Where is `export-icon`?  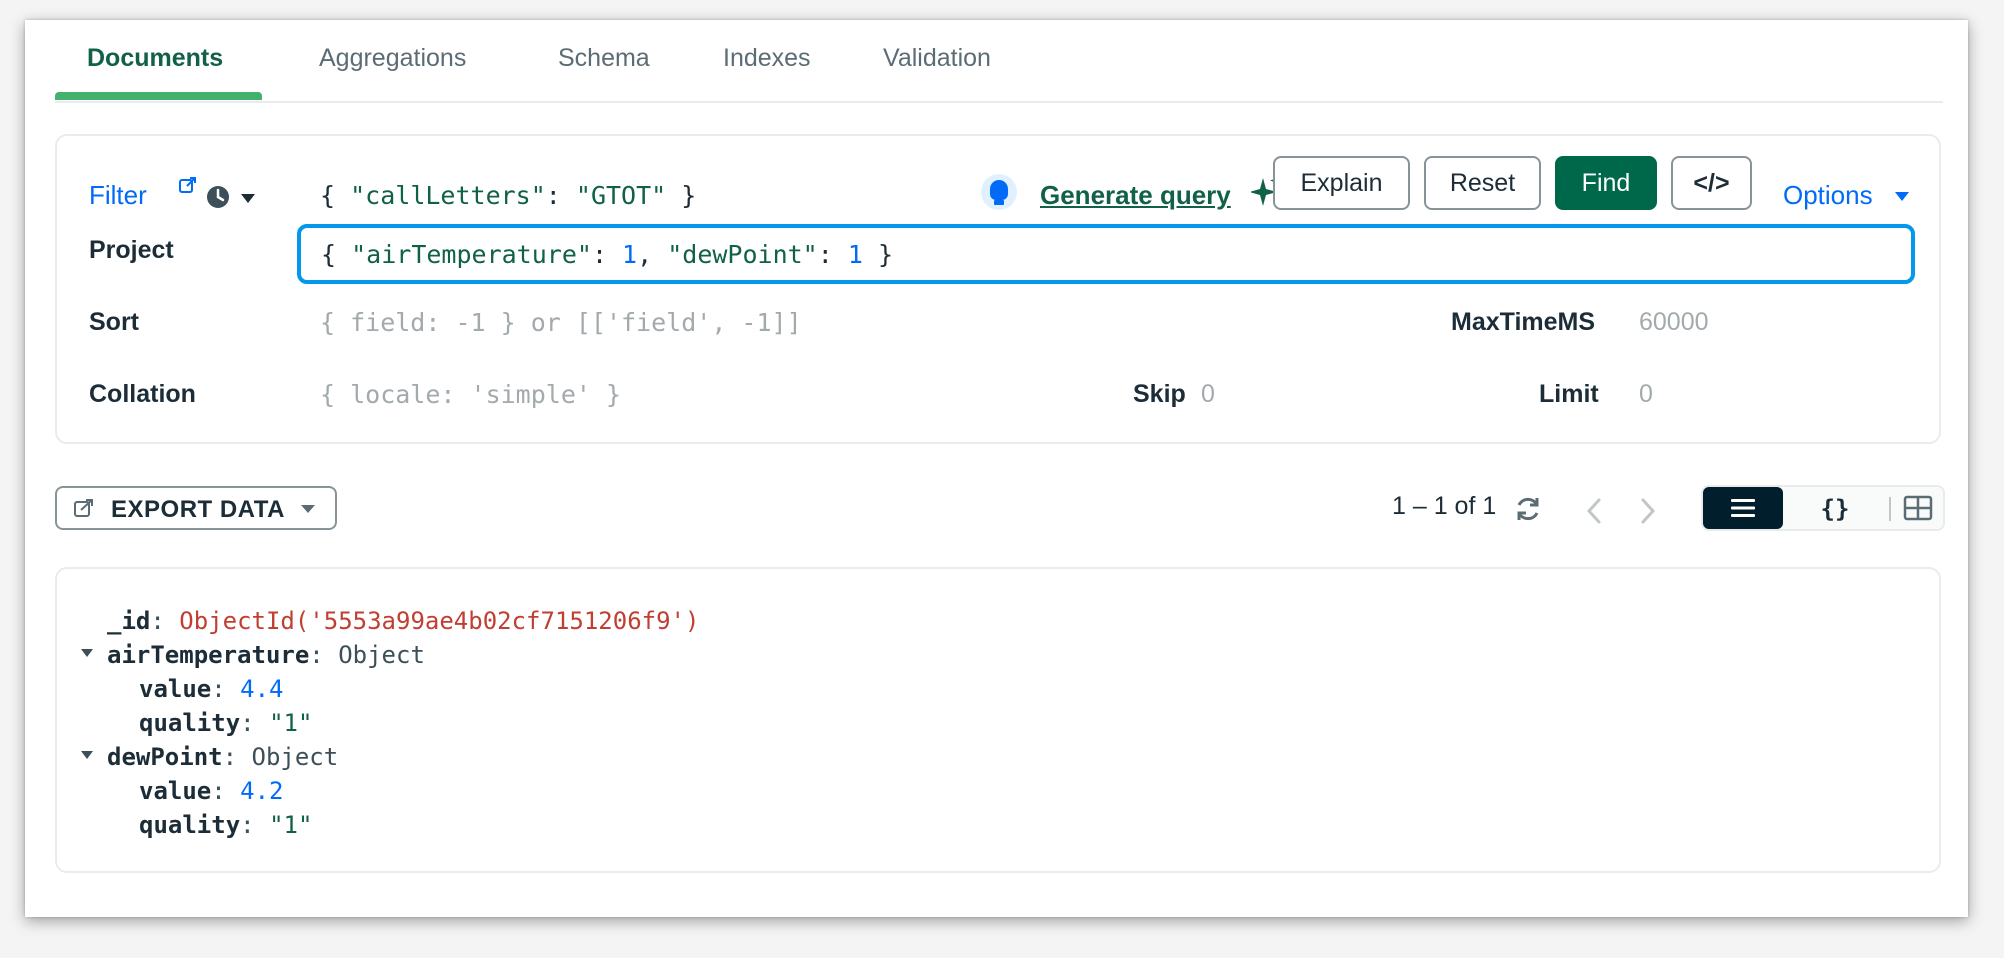
export-icon is located at coordinates (83, 508).